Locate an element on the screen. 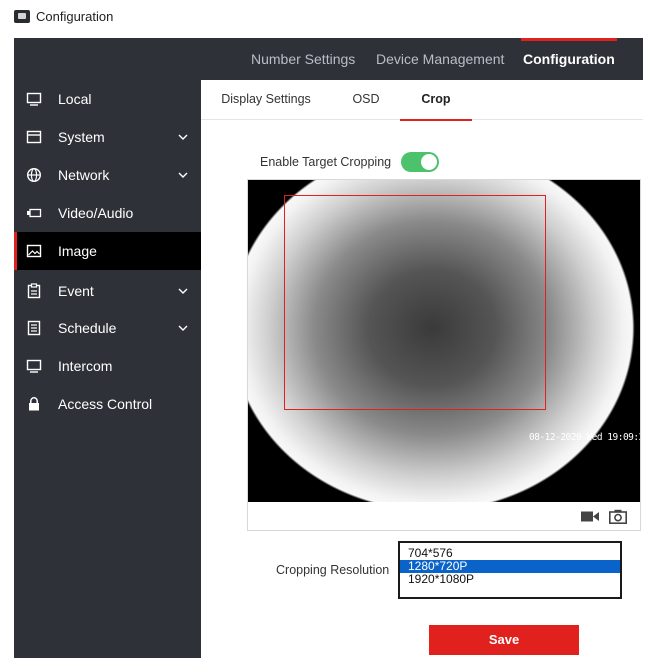 The image size is (657, 658). toggle-knob is located at coordinates (429, 162).